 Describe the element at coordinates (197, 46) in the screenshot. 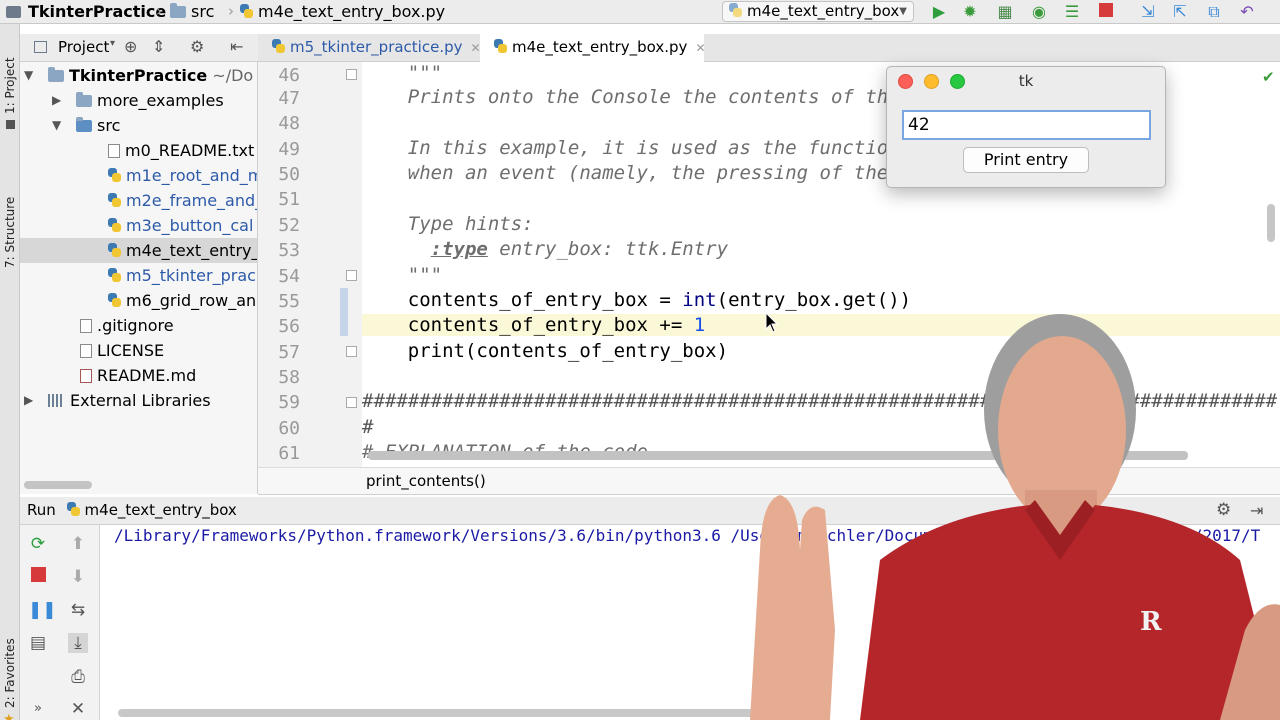

I see `gear-icon: ⚙` at that location.